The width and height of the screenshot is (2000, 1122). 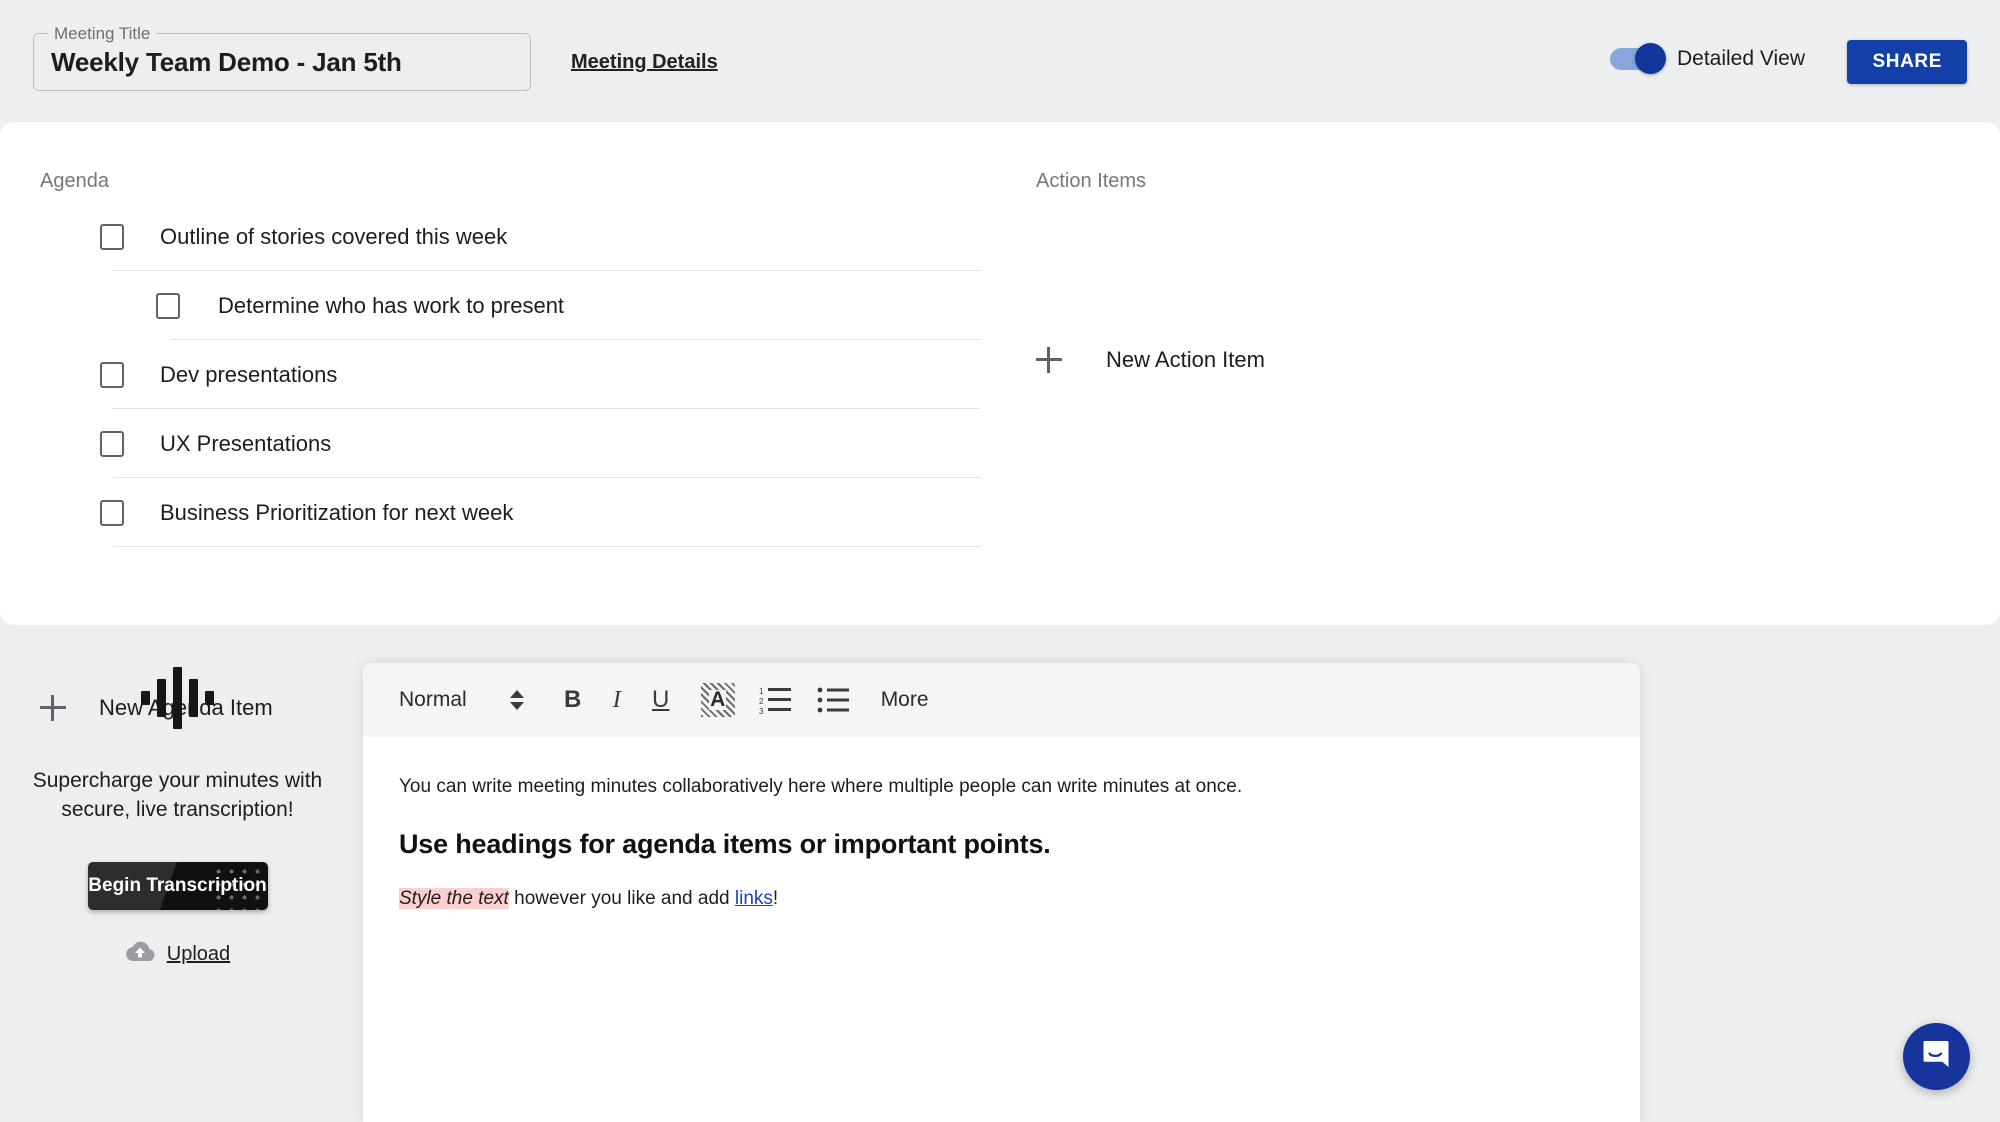 What do you see at coordinates (1907, 62) in the screenshot?
I see `share-button: SHARE` at bounding box center [1907, 62].